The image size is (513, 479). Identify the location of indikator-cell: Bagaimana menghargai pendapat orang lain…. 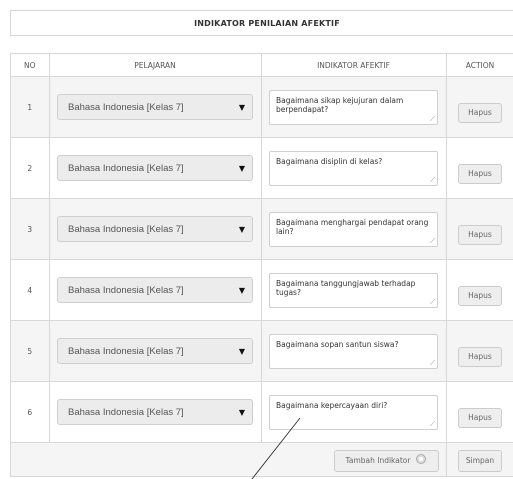
(354, 229).